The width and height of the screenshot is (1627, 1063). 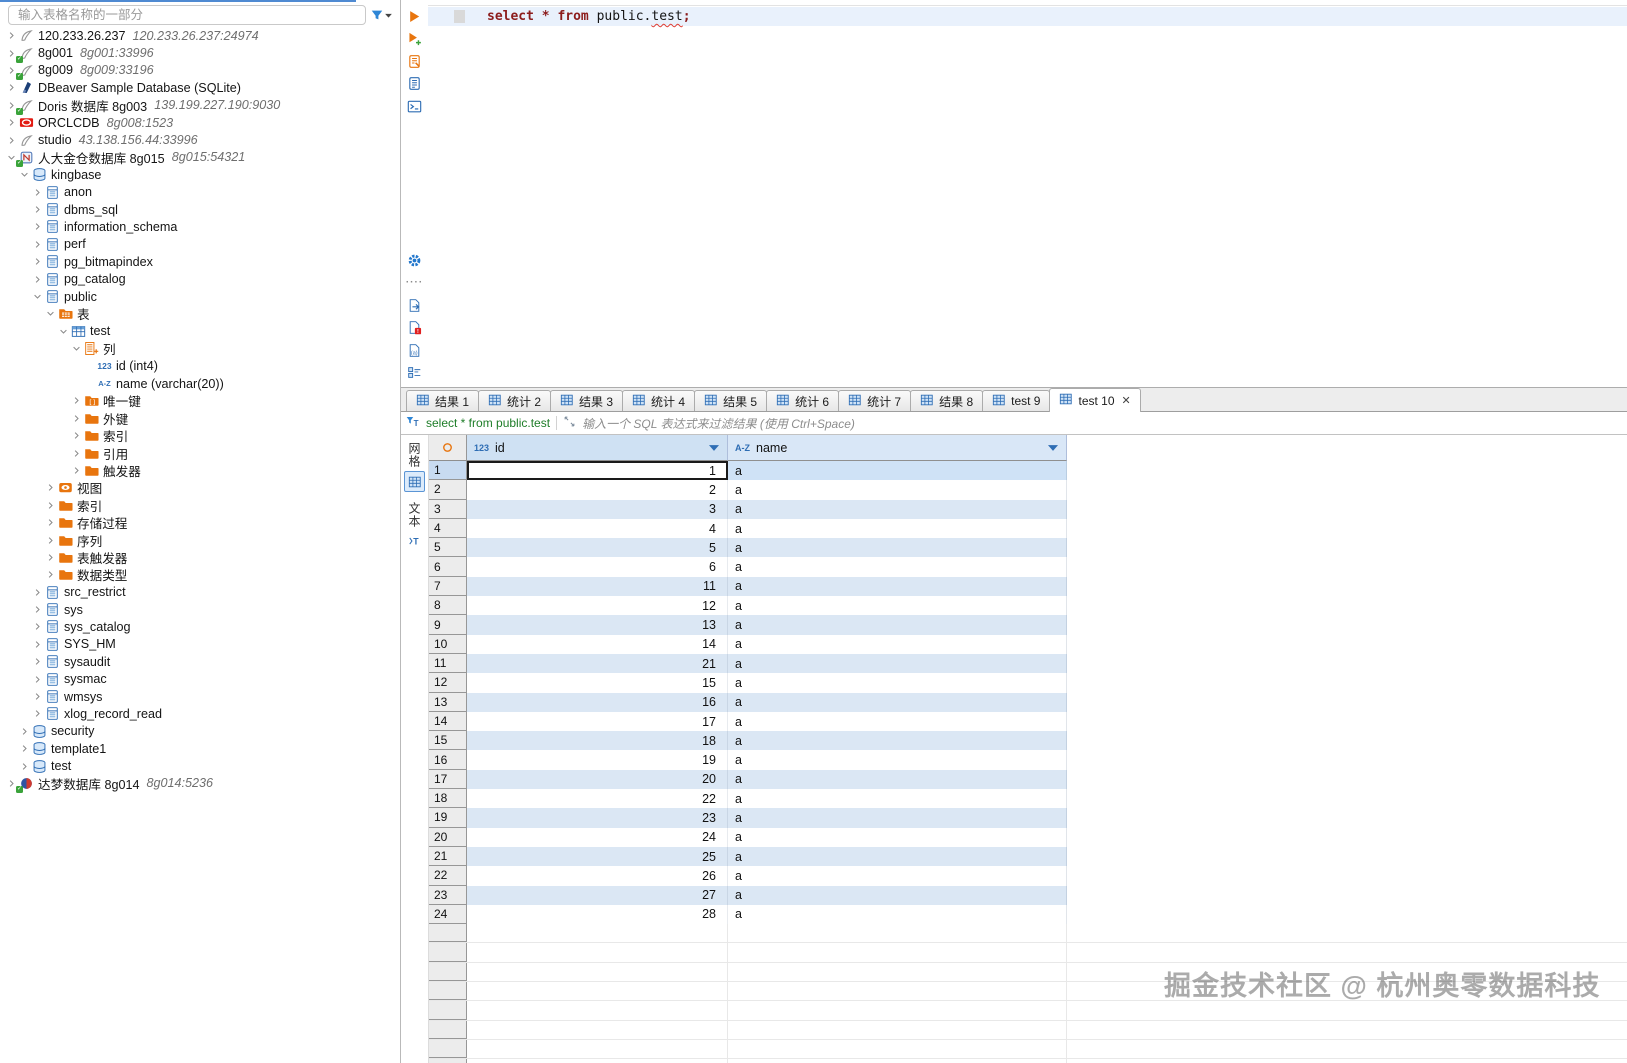 What do you see at coordinates (448, 818) in the screenshot?
I see `row-number-cell: 19` at bounding box center [448, 818].